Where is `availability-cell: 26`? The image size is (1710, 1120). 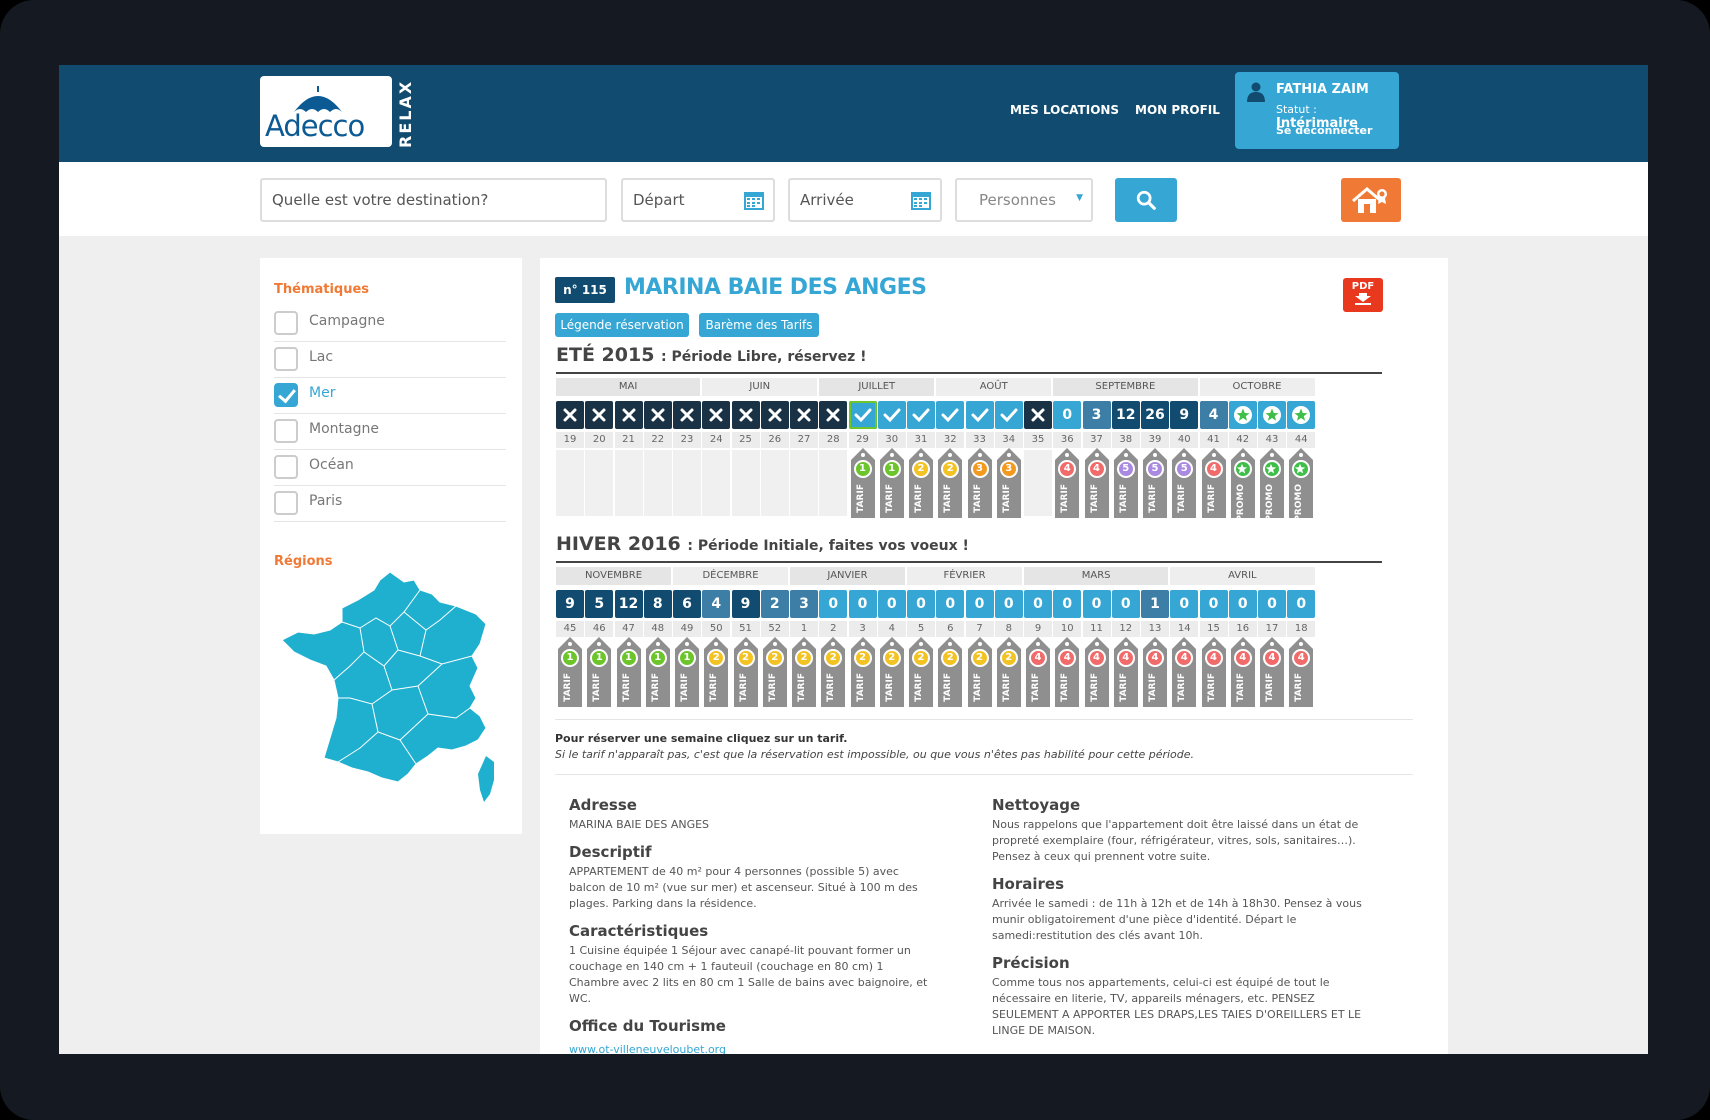
availability-cell: 26 is located at coordinates (1155, 415).